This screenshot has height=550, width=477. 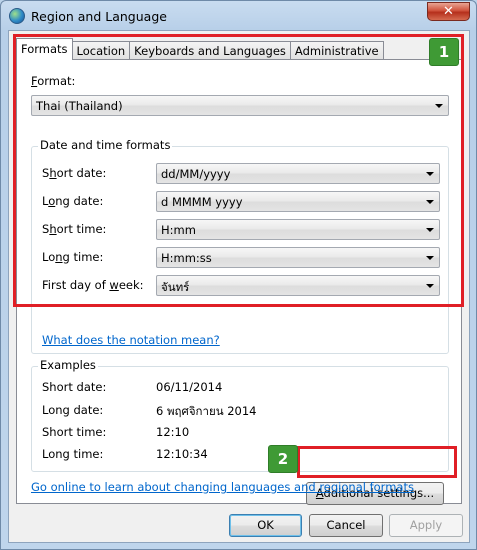 What do you see at coordinates (131, 340) in the screenshot?
I see `notation-help-link: What does the notation mean?` at bounding box center [131, 340].